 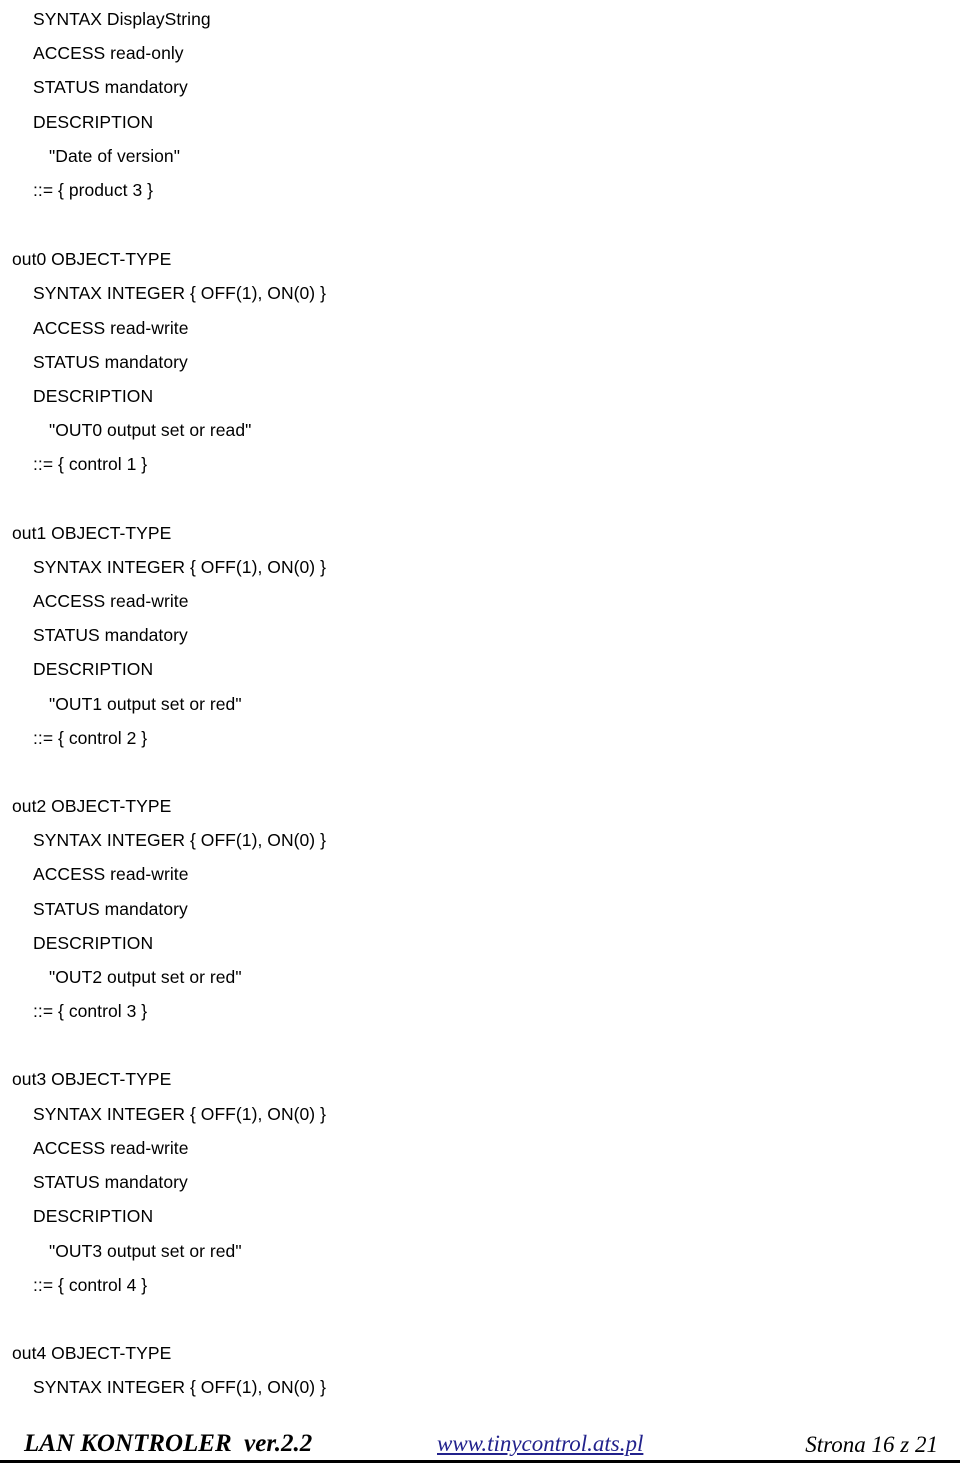 I want to click on mib-object-header: out3 OBJECT-TYPE, so click(x=92, y=1079).